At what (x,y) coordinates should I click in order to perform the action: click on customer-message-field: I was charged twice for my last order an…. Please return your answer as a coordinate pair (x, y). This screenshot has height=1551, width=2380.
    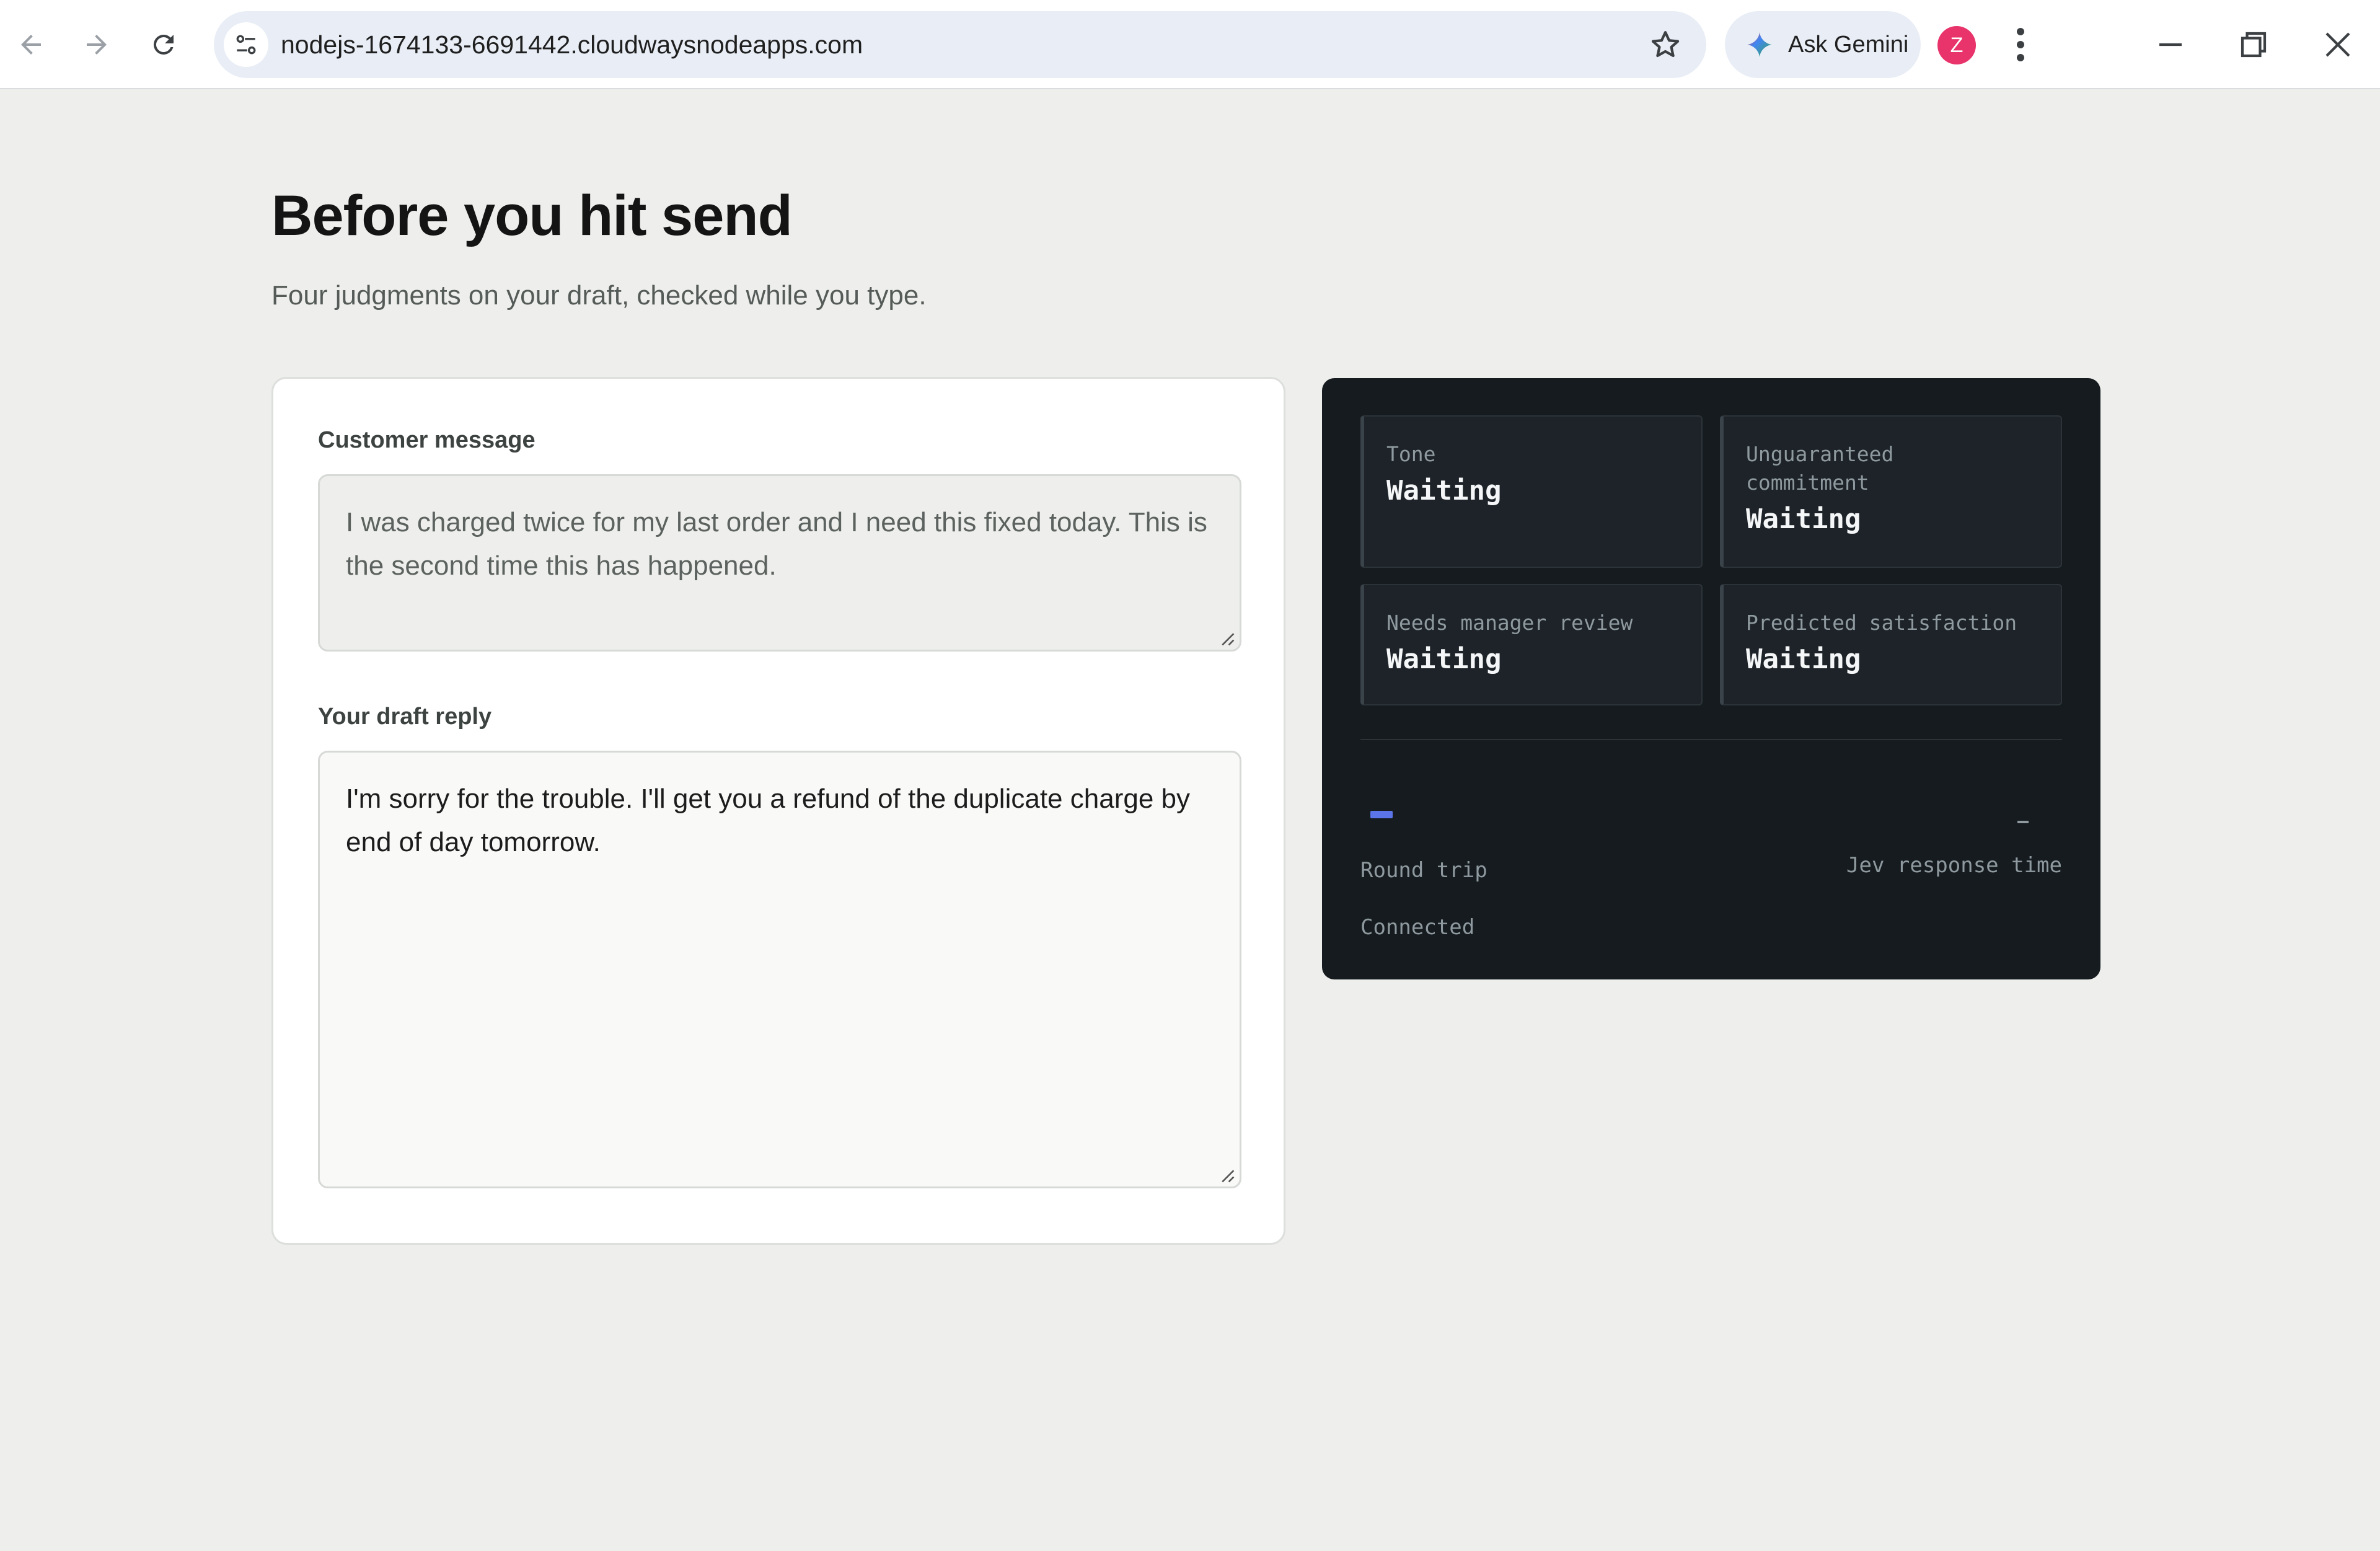
    Looking at the image, I should click on (779, 563).